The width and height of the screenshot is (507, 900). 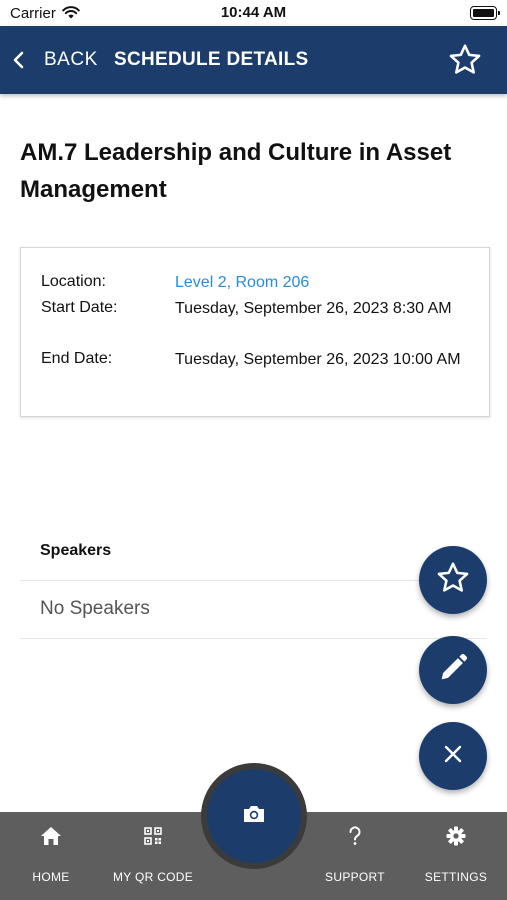 What do you see at coordinates (322, 282) in the screenshot?
I see `location-link: Level 2, Room 206` at bounding box center [322, 282].